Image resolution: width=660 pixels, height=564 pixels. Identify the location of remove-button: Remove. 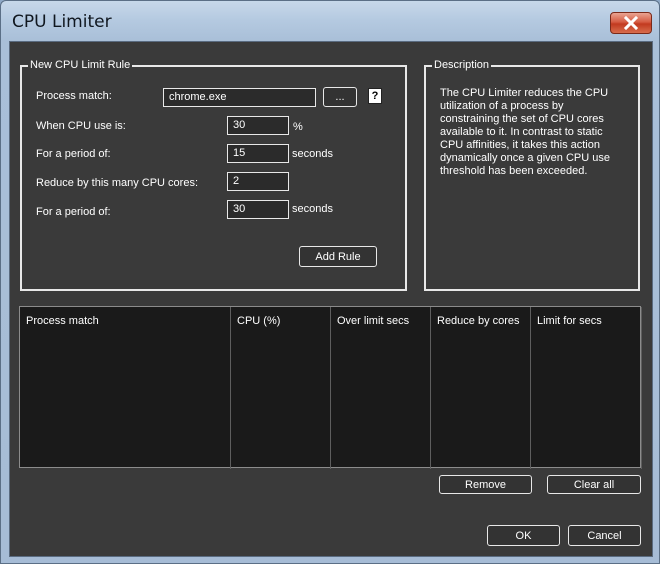
(485, 484).